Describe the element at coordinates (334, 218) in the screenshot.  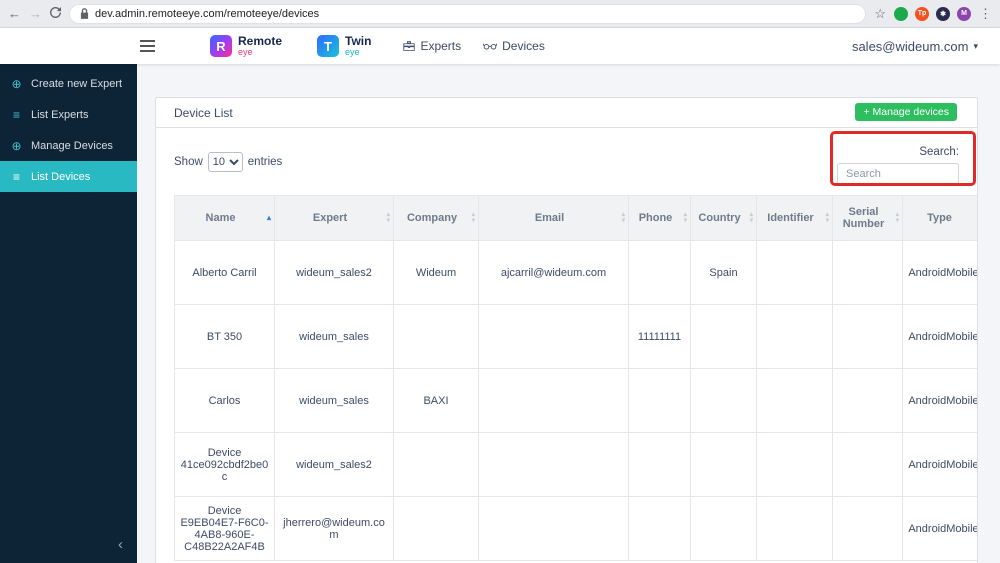
I see `column-header-expert: Expert ▴ ▾` at that location.